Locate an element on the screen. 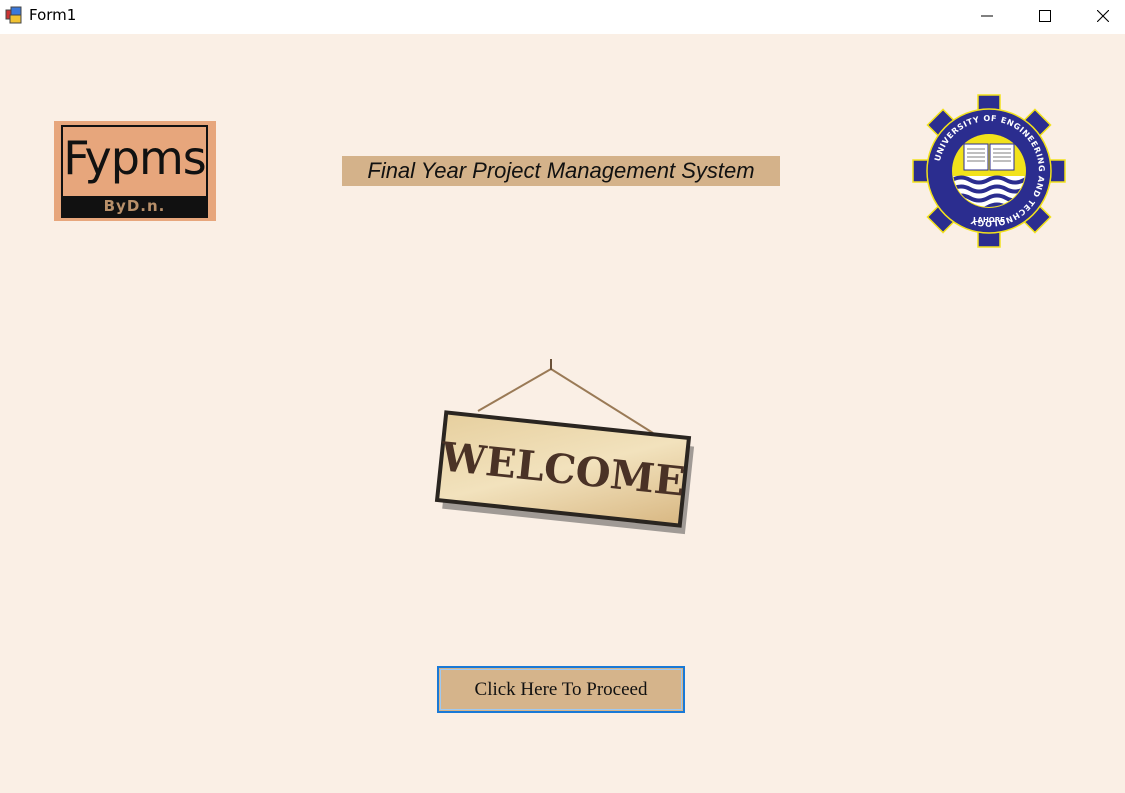 Image resolution: width=1125 pixels, height=793 pixels. maximize-button is located at coordinates (1045, 15).